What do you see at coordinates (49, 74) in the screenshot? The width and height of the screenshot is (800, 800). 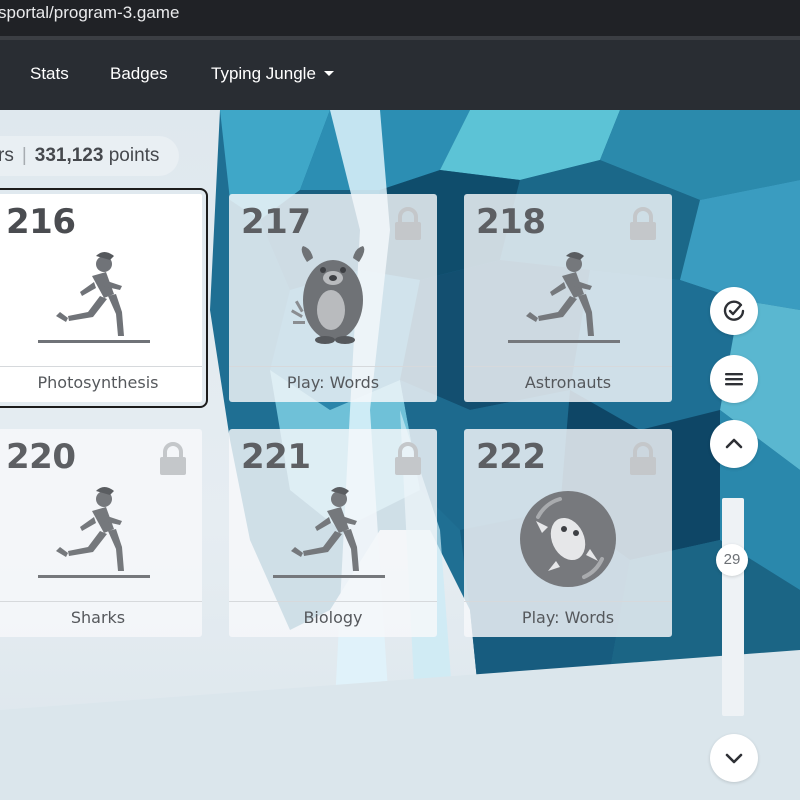 I see `nav-stats-link: Stats` at bounding box center [49, 74].